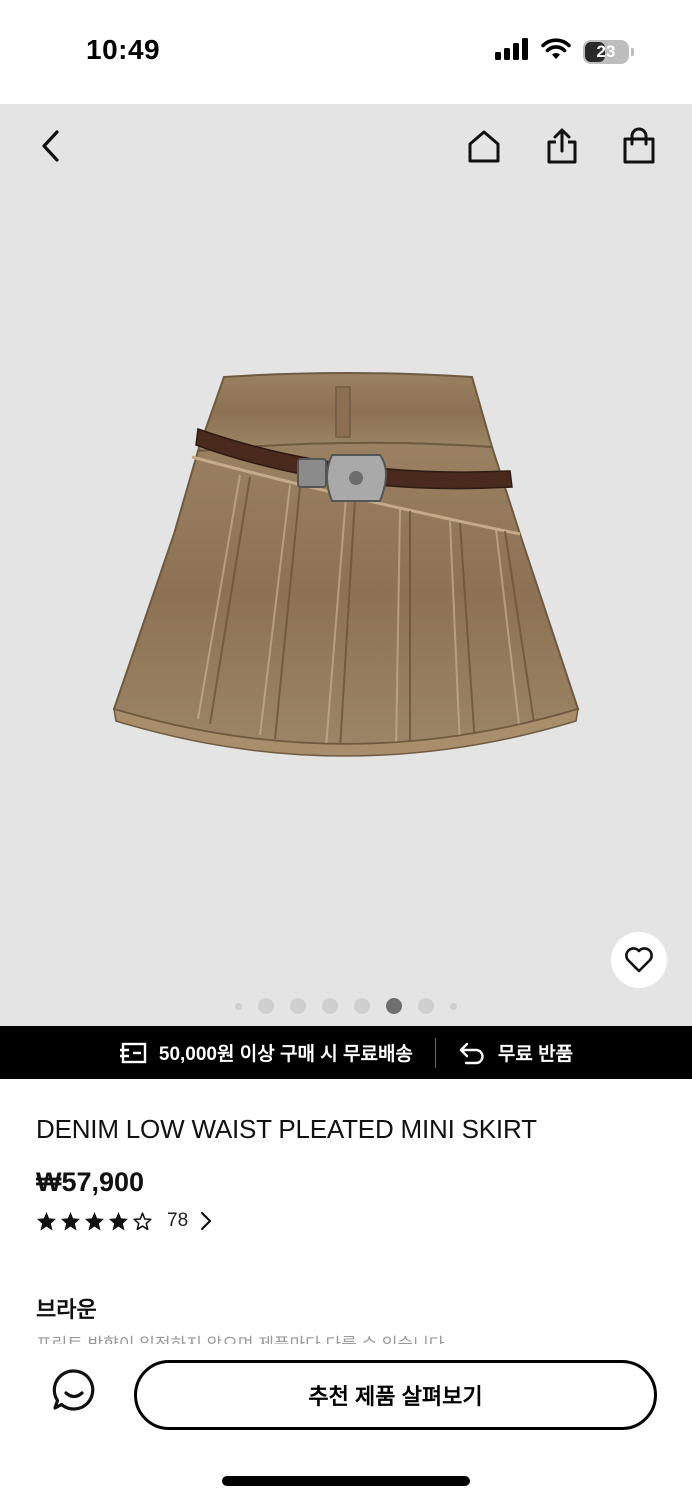  I want to click on share-button, so click(562, 146).